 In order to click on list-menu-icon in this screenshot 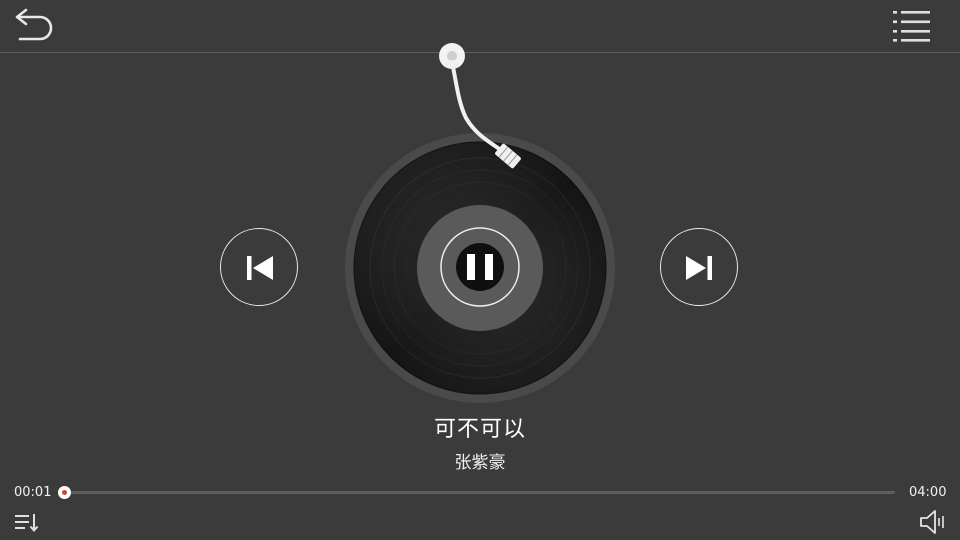, I will do `click(911, 26)`.